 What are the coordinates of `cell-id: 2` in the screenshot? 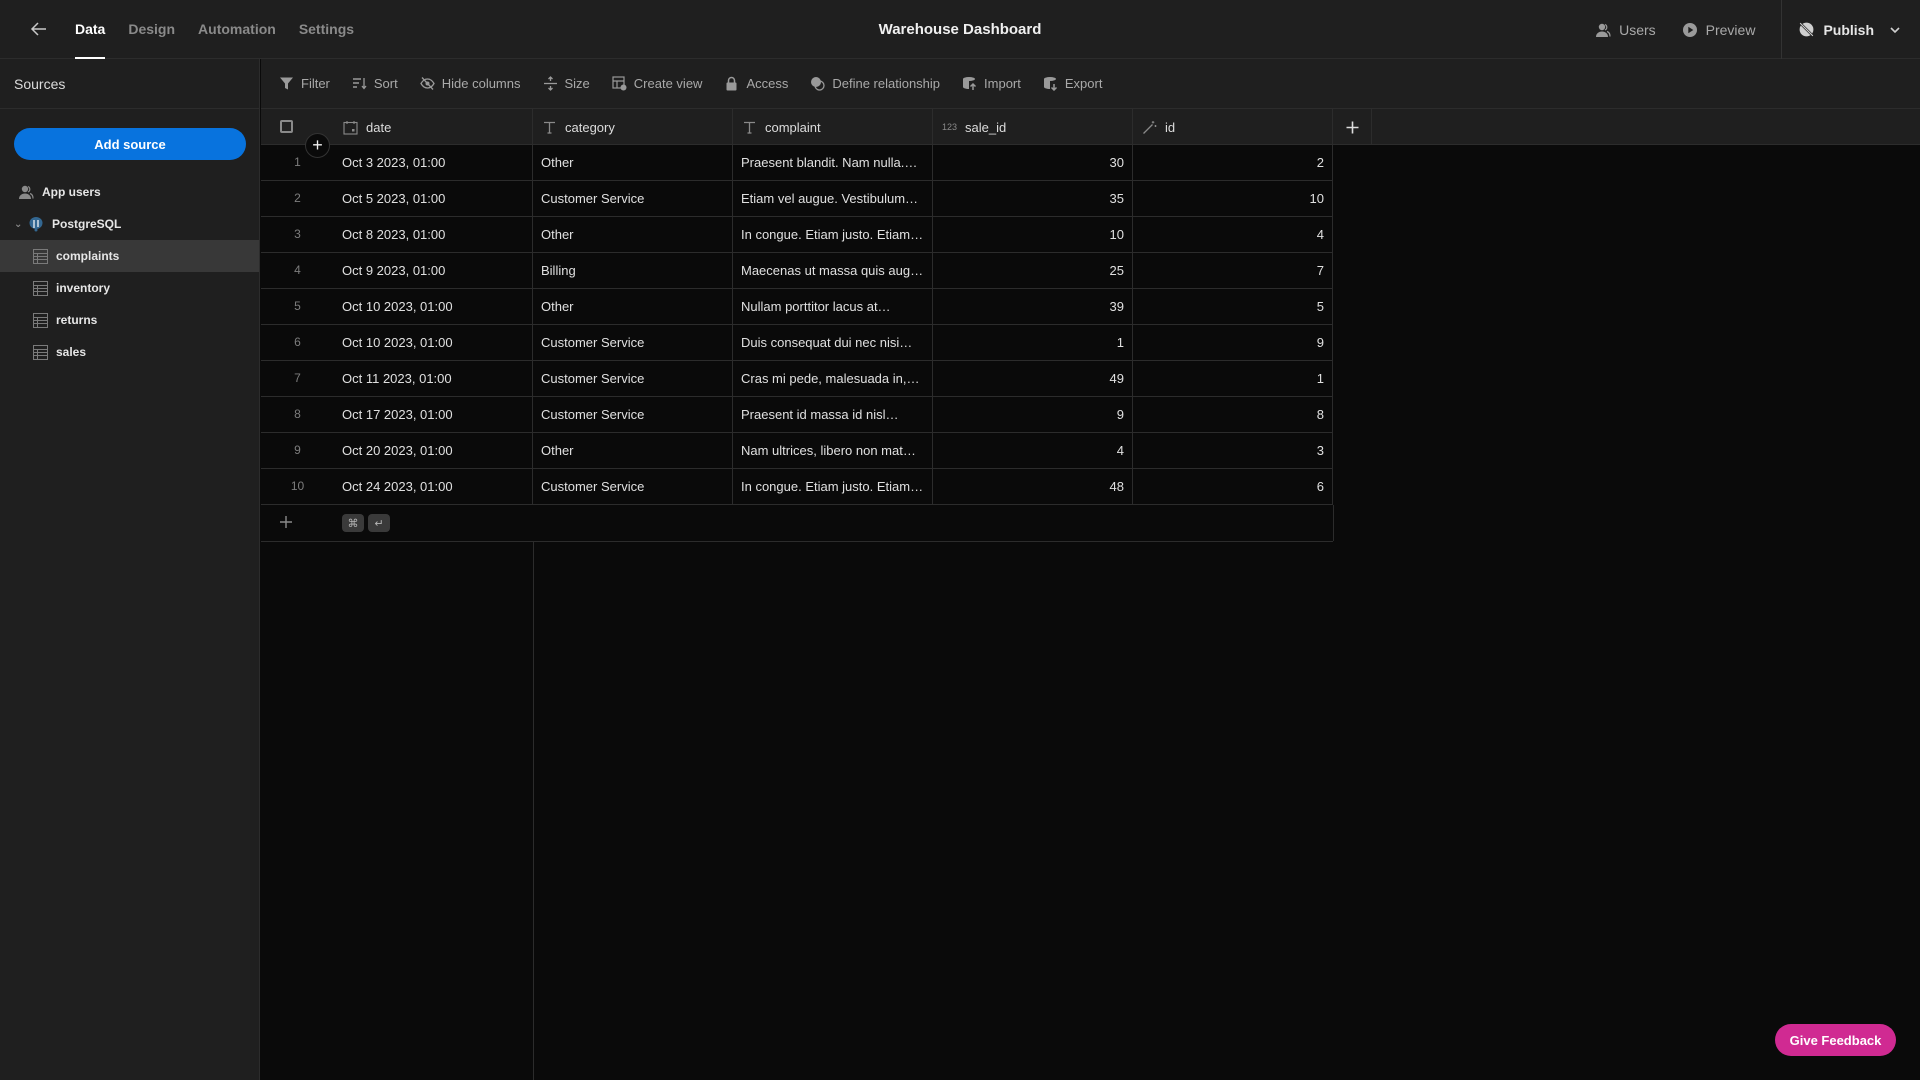 It's located at (1233, 163).